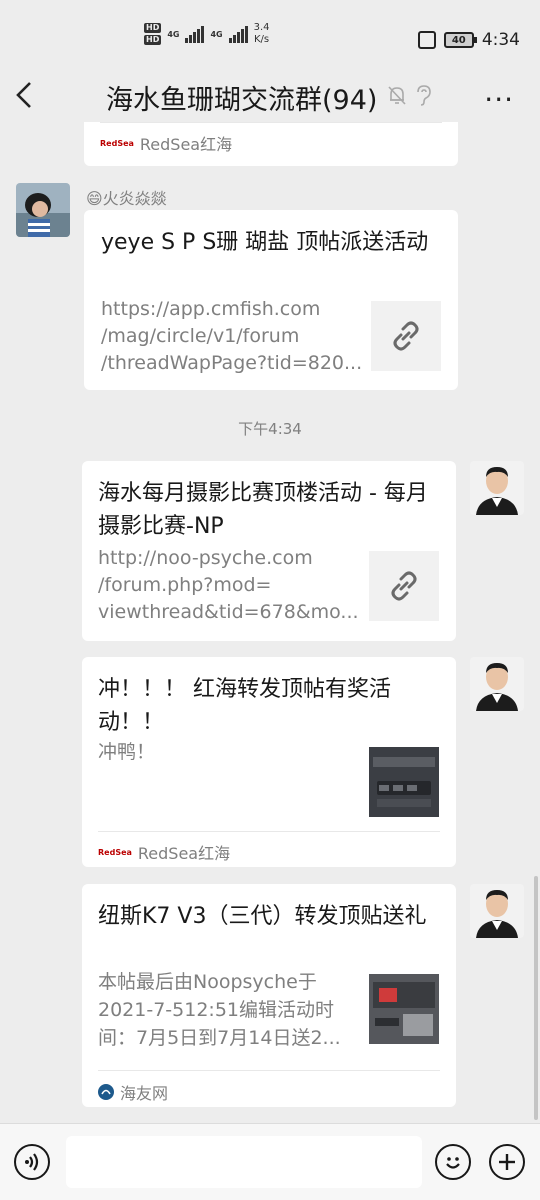  What do you see at coordinates (426, 40) in the screenshot?
I see `vibrate-icon` at bounding box center [426, 40].